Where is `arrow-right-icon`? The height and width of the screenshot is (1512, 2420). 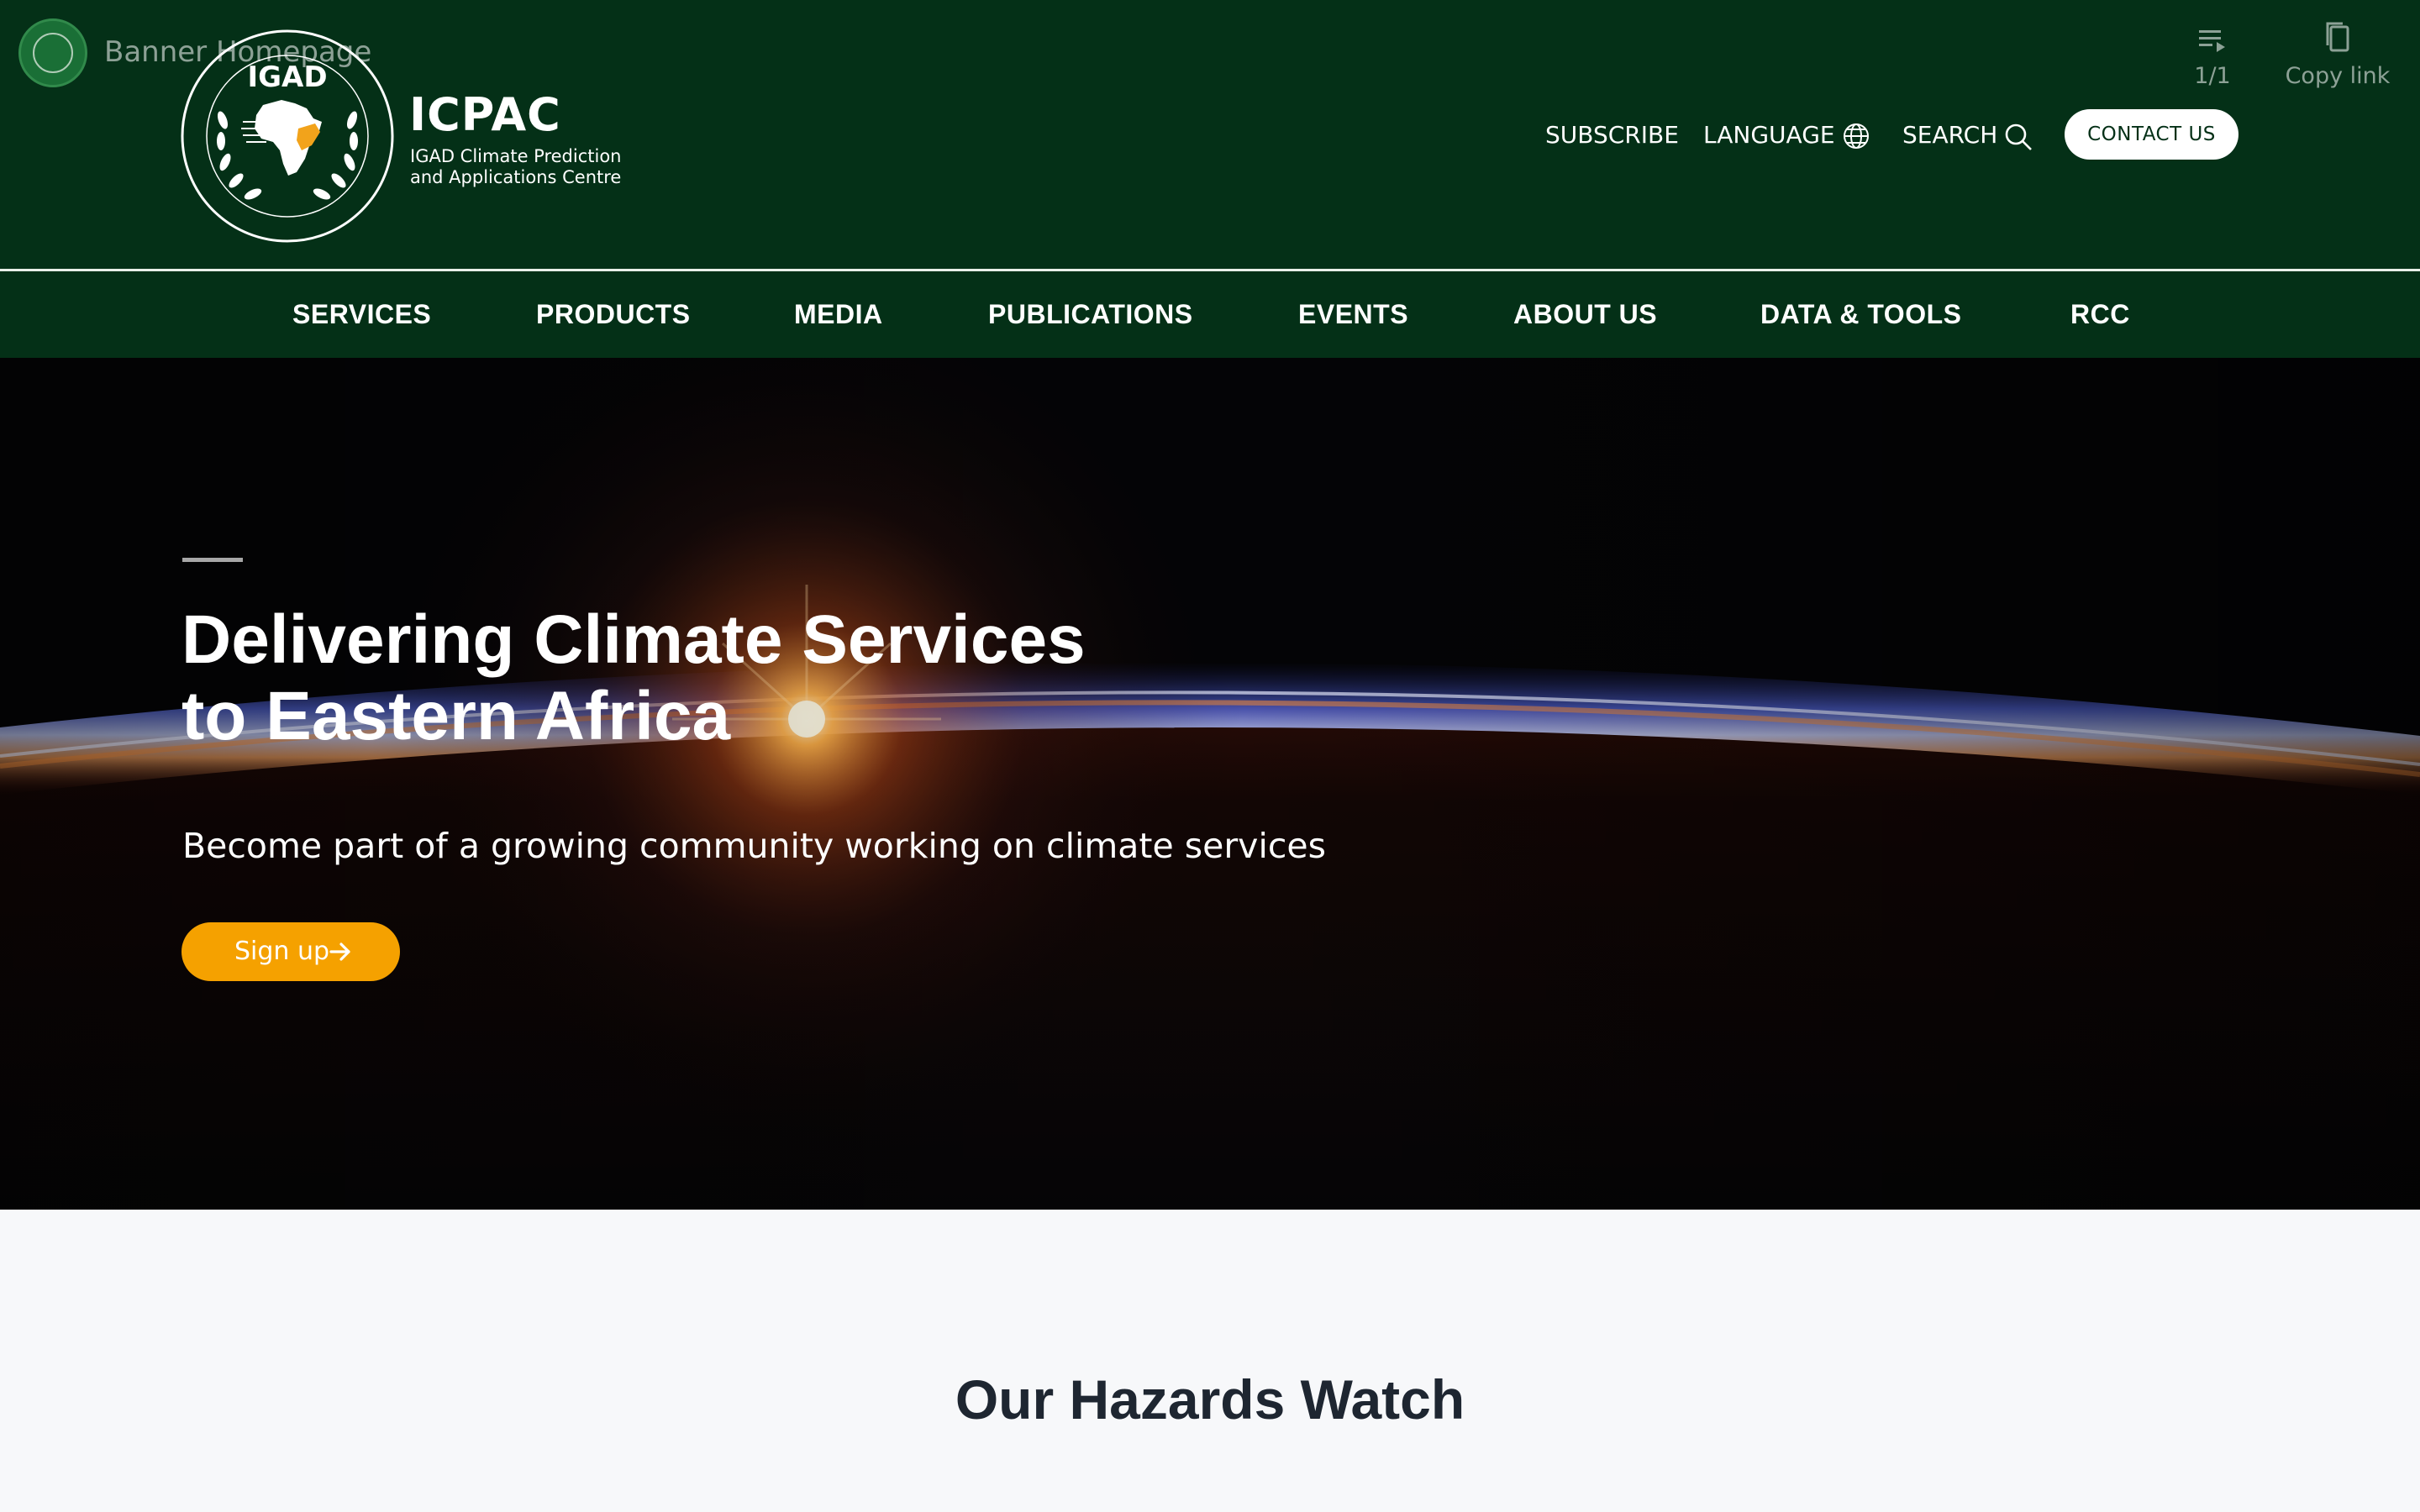
arrow-right-icon is located at coordinates (339, 951).